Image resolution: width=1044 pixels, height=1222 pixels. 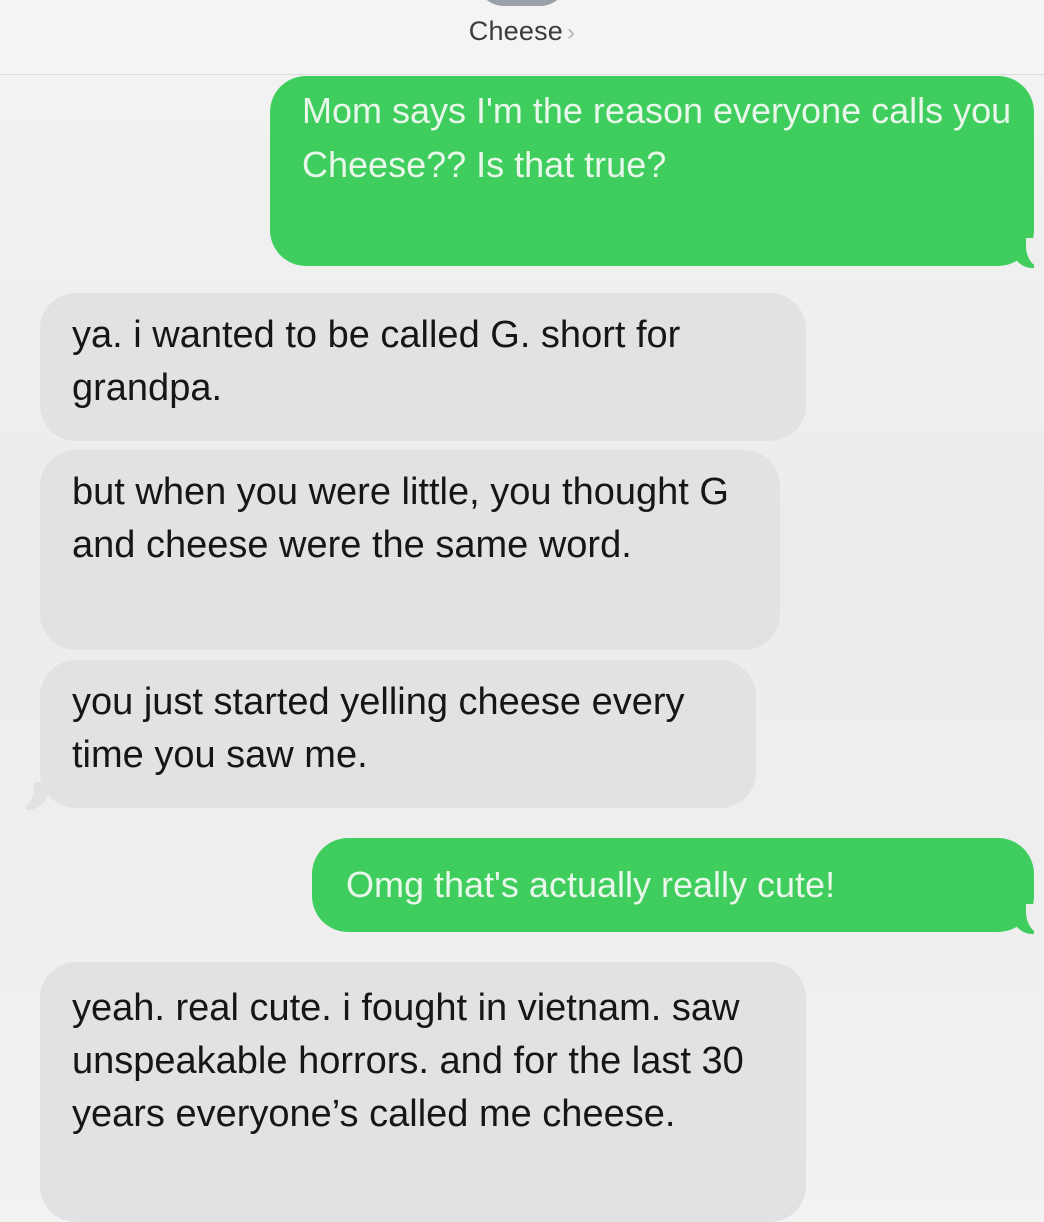 I want to click on message-bubble-sent: Omg that's actually really cute!, so click(x=673, y=885).